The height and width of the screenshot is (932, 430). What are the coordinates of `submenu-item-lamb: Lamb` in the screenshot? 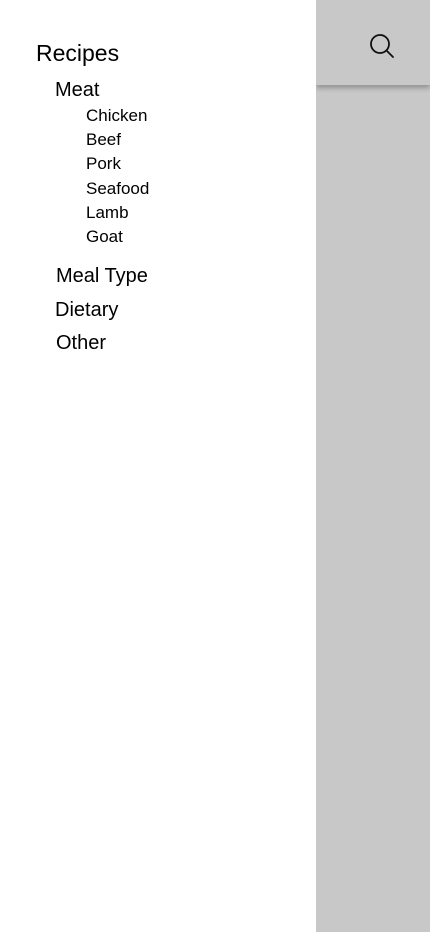 It's located at (117, 213).